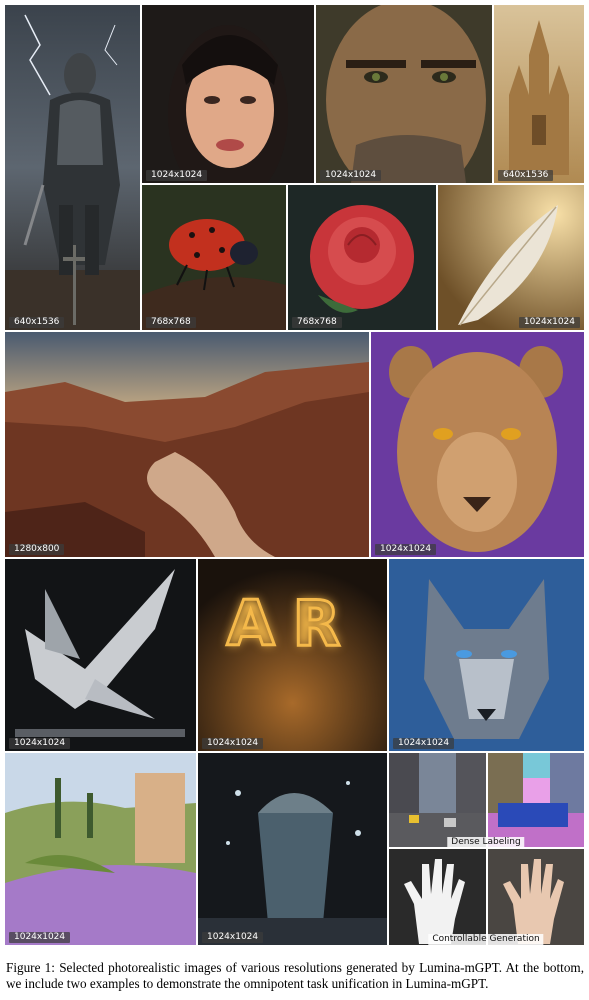 The image size is (589, 1000). What do you see at coordinates (214, 257) in the screenshot?
I see `ladybug-image: 768x768` at bounding box center [214, 257].